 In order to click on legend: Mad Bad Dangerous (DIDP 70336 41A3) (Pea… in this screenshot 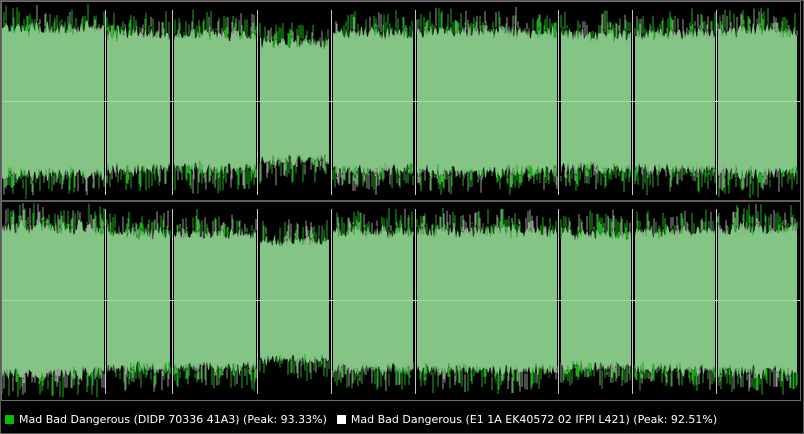, I will do `click(366, 419)`.